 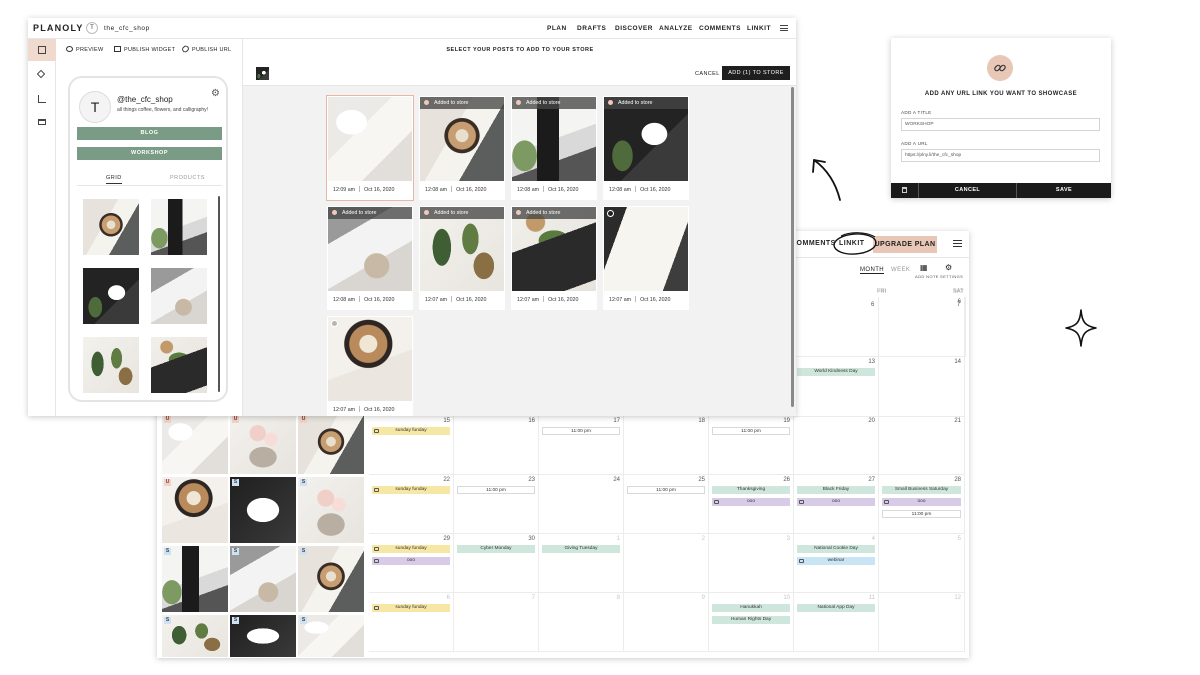 I want to click on day-cell: 28 Small Business Saturday ooo 11:00 pm, so click(x=922, y=504).